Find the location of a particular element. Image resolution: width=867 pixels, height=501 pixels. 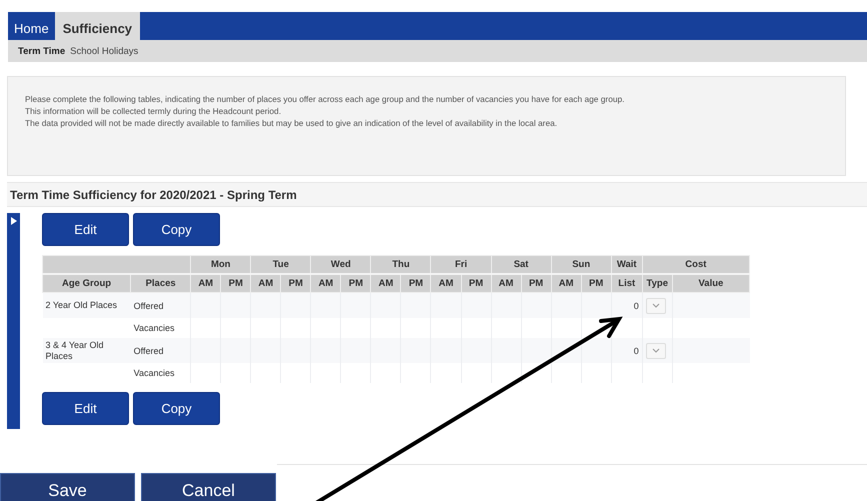

column-group-header: Sat is located at coordinates (521, 265).